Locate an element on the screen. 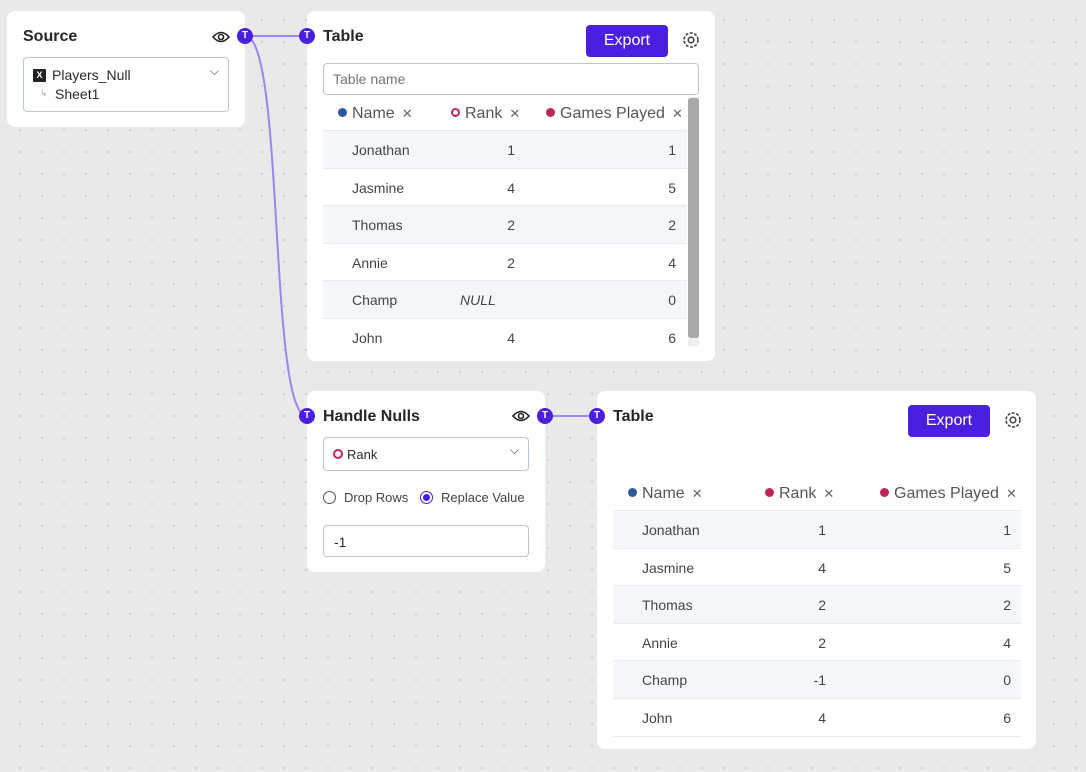  handle-nulls-input-port: T is located at coordinates (307, 416).